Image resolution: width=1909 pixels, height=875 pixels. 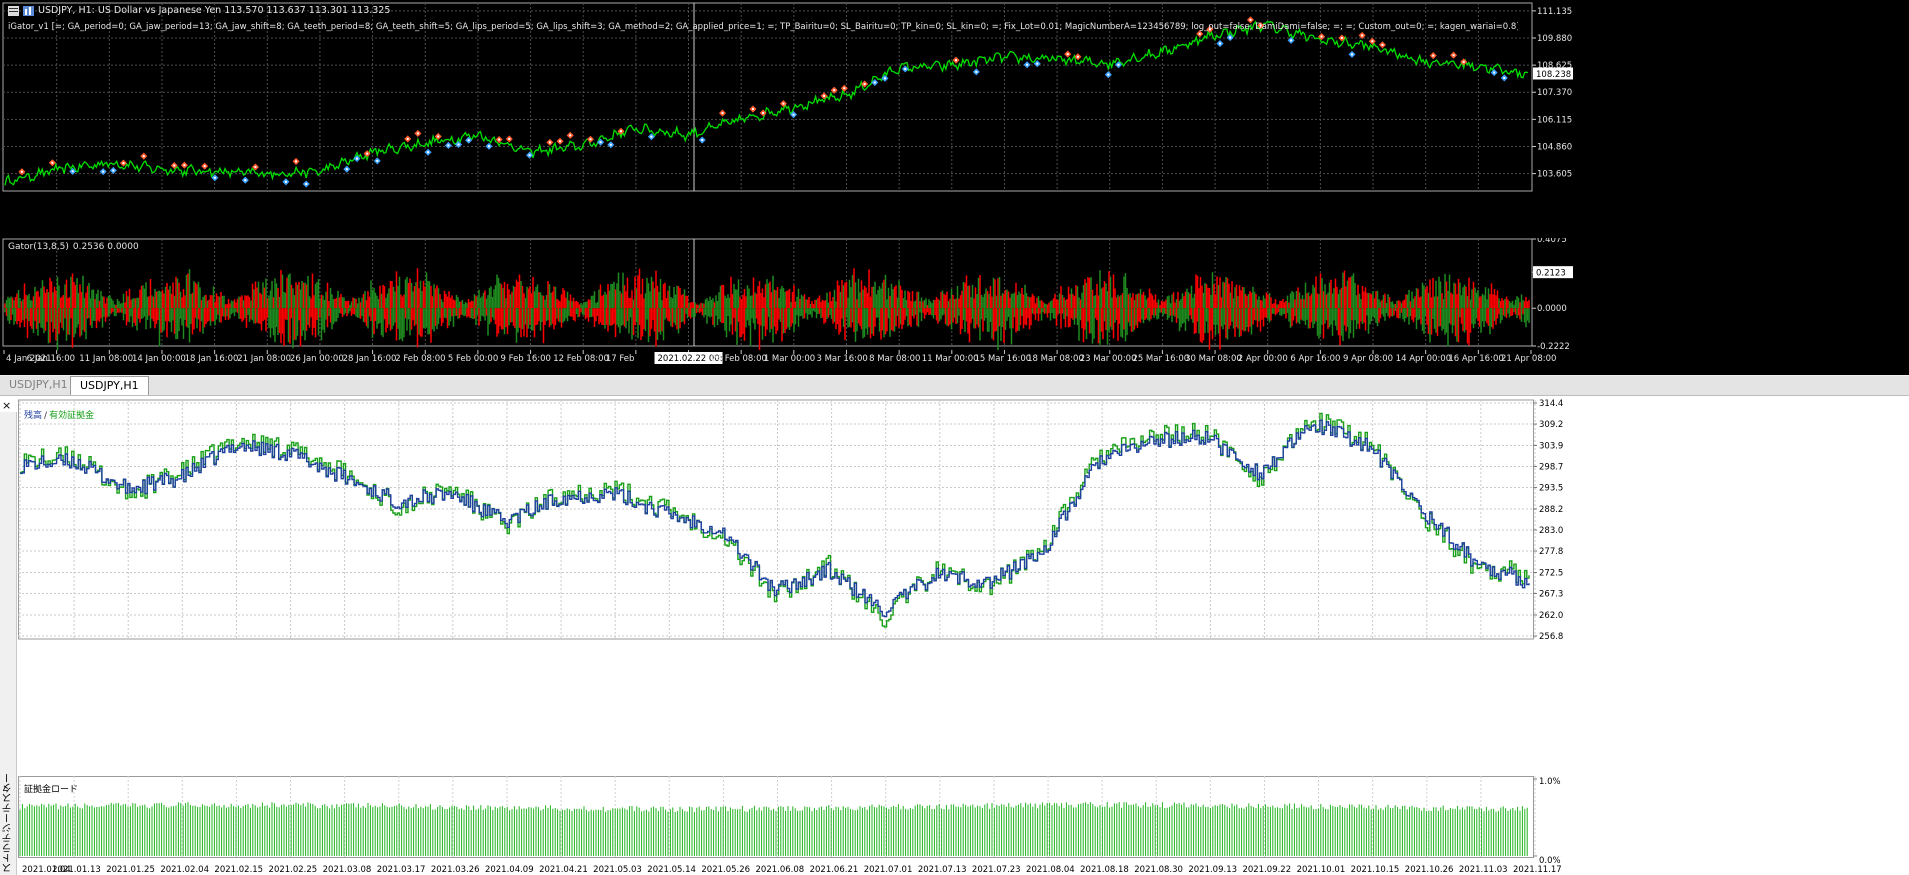 What do you see at coordinates (1551, 573) in the screenshot?
I see `balance-tick-label: 272.5` at bounding box center [1551, 573].